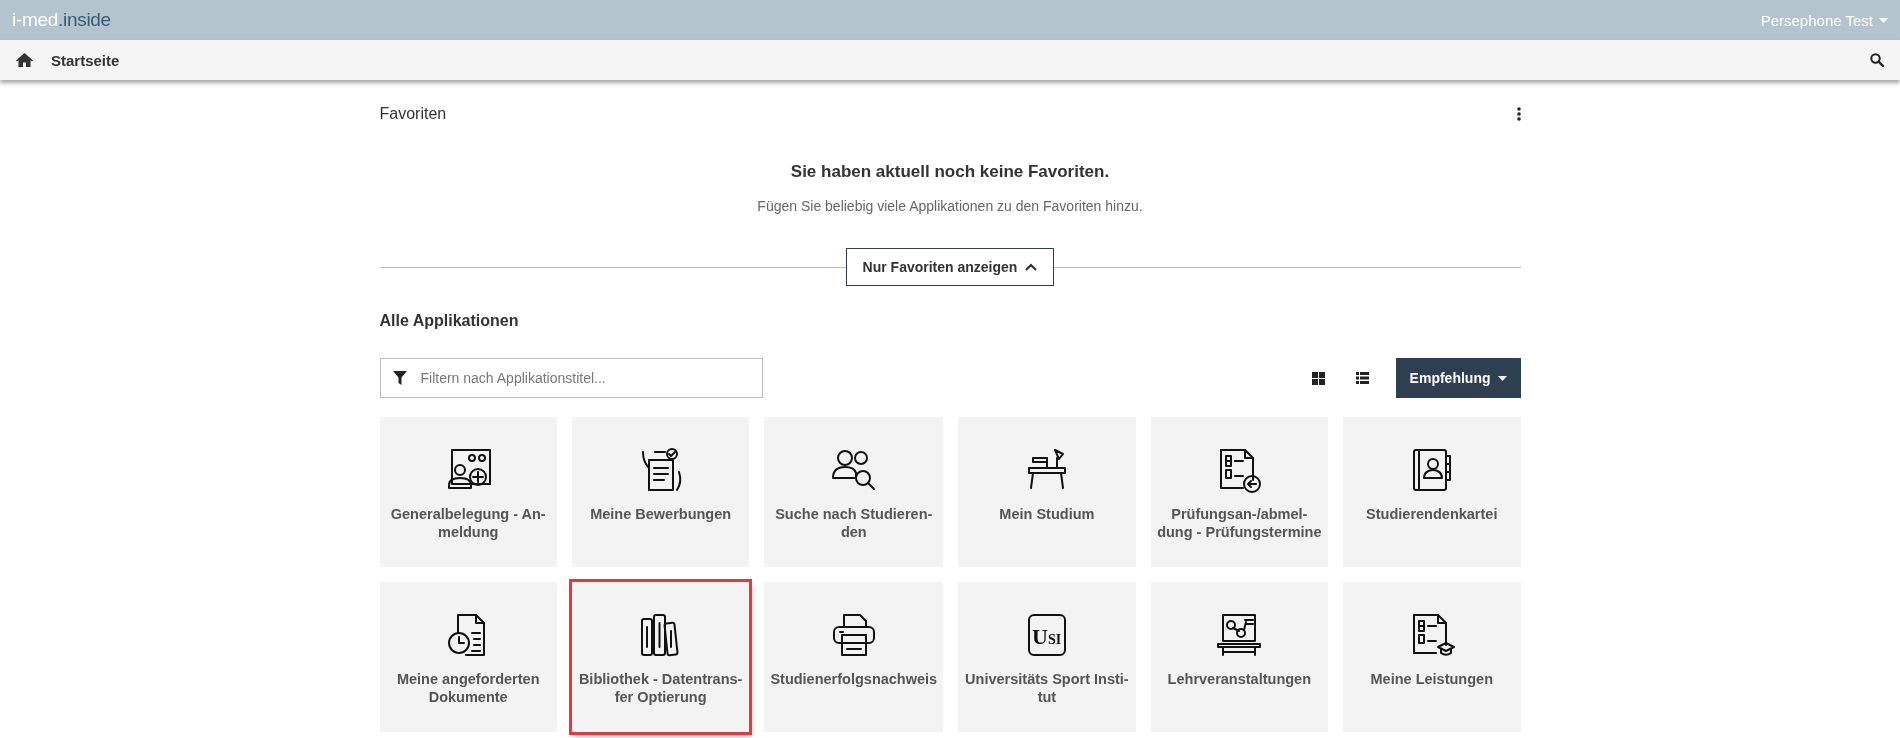 Image resolution: width=1900 pixels, height=738 pixels. Describe the element at coordinates (950, 172) in the screenshot. I see `empty-state-title: Sie haben aktuell noch keine Favoriten.` at that location.